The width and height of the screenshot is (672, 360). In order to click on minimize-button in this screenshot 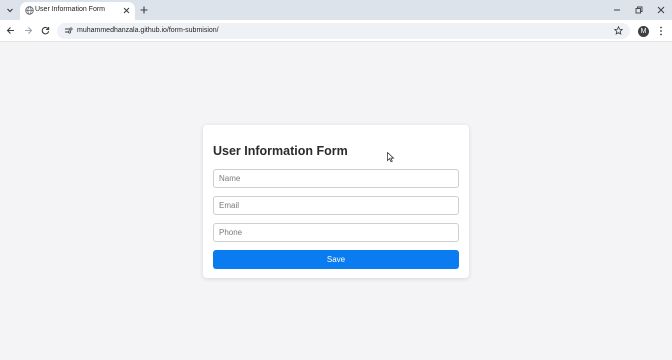, I will do `click(616, 9)`.